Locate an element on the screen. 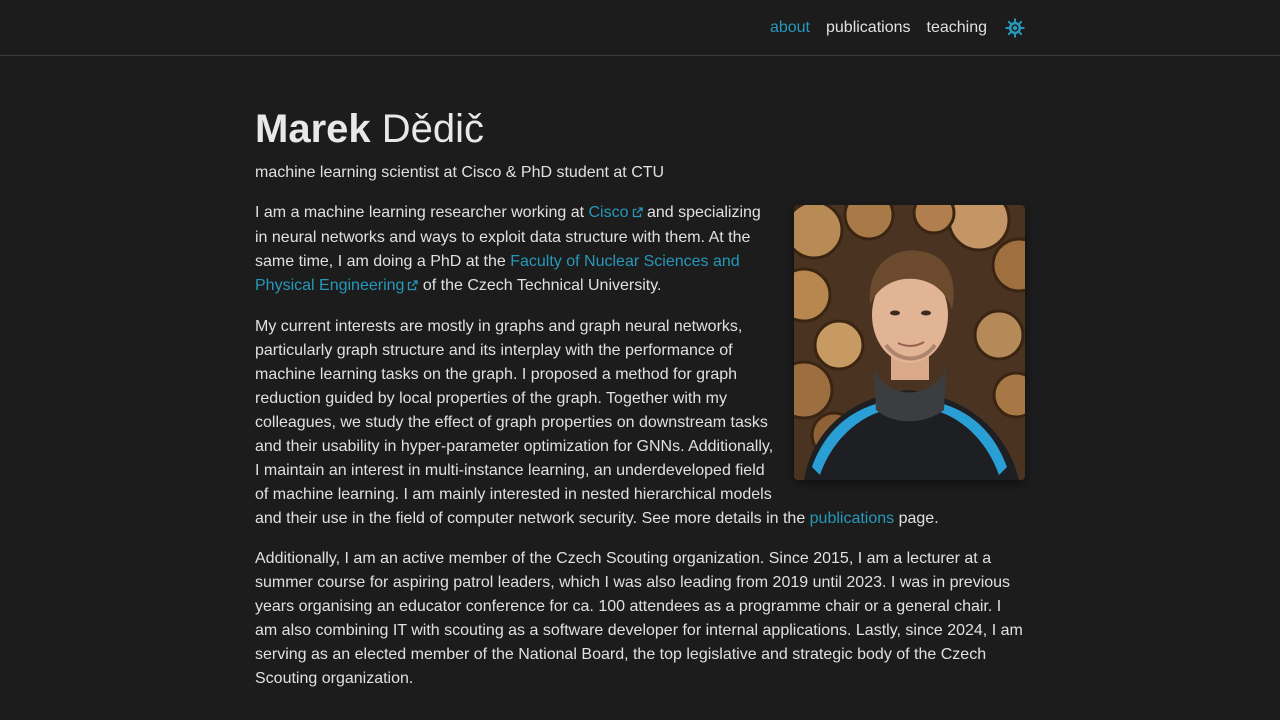  first-name: Marek is located at coordinates (313, 129).